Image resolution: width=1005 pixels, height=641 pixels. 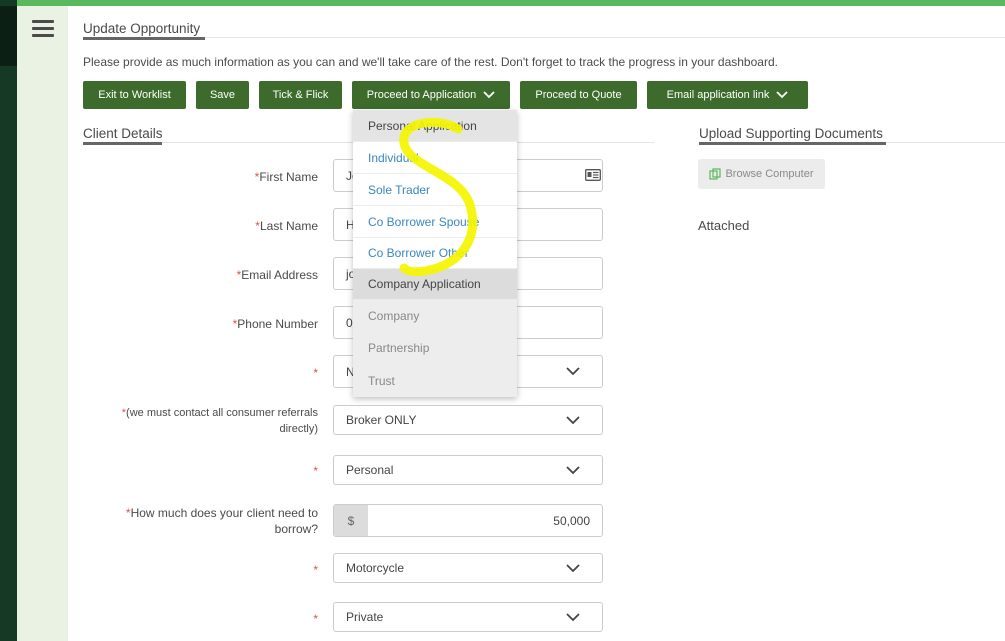 I want to click on browse-computer-button: Browse Computer, so click(x=761, y=174).